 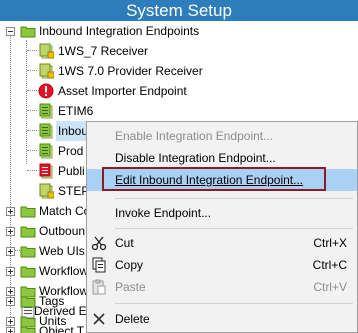 What do you see at coordinates (330, 243) in the screenshot?
I see `menu-item-shortcut: Ctrl+X` at bounding box center [330, 243].